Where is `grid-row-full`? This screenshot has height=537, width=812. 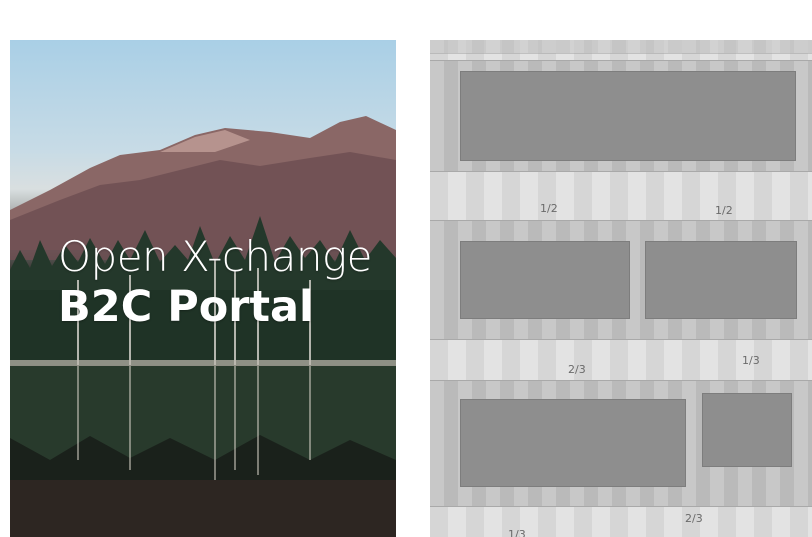
grid-row-full is located at coordinates (621, 116).